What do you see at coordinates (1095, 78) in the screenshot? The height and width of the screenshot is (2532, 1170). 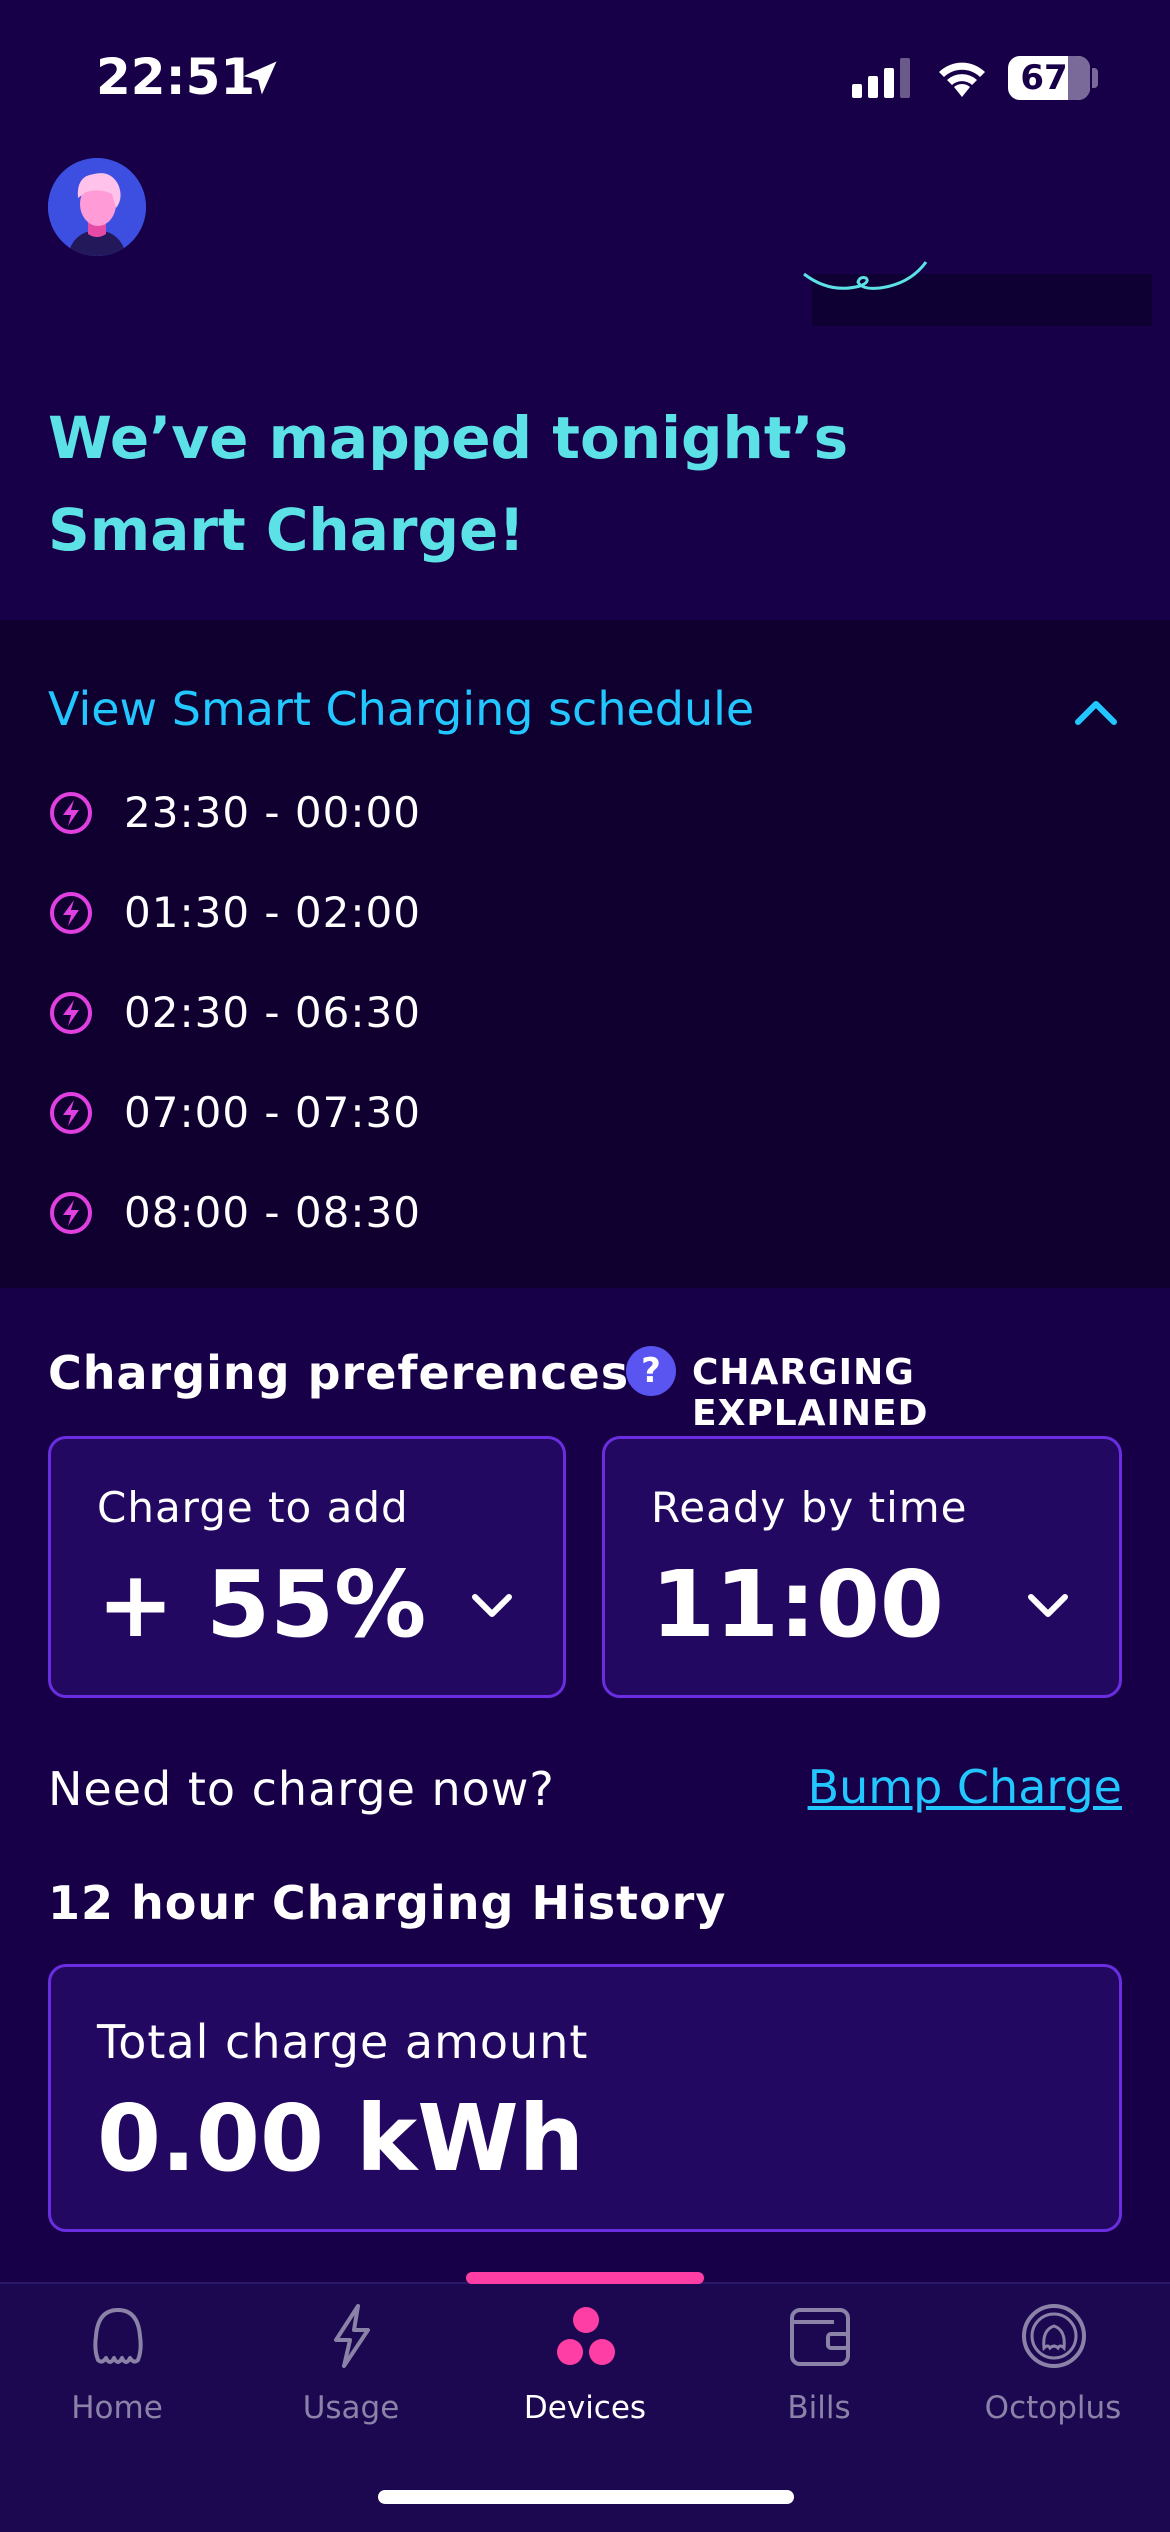 I see `battery-tip` at bounding box center [1095, 78].